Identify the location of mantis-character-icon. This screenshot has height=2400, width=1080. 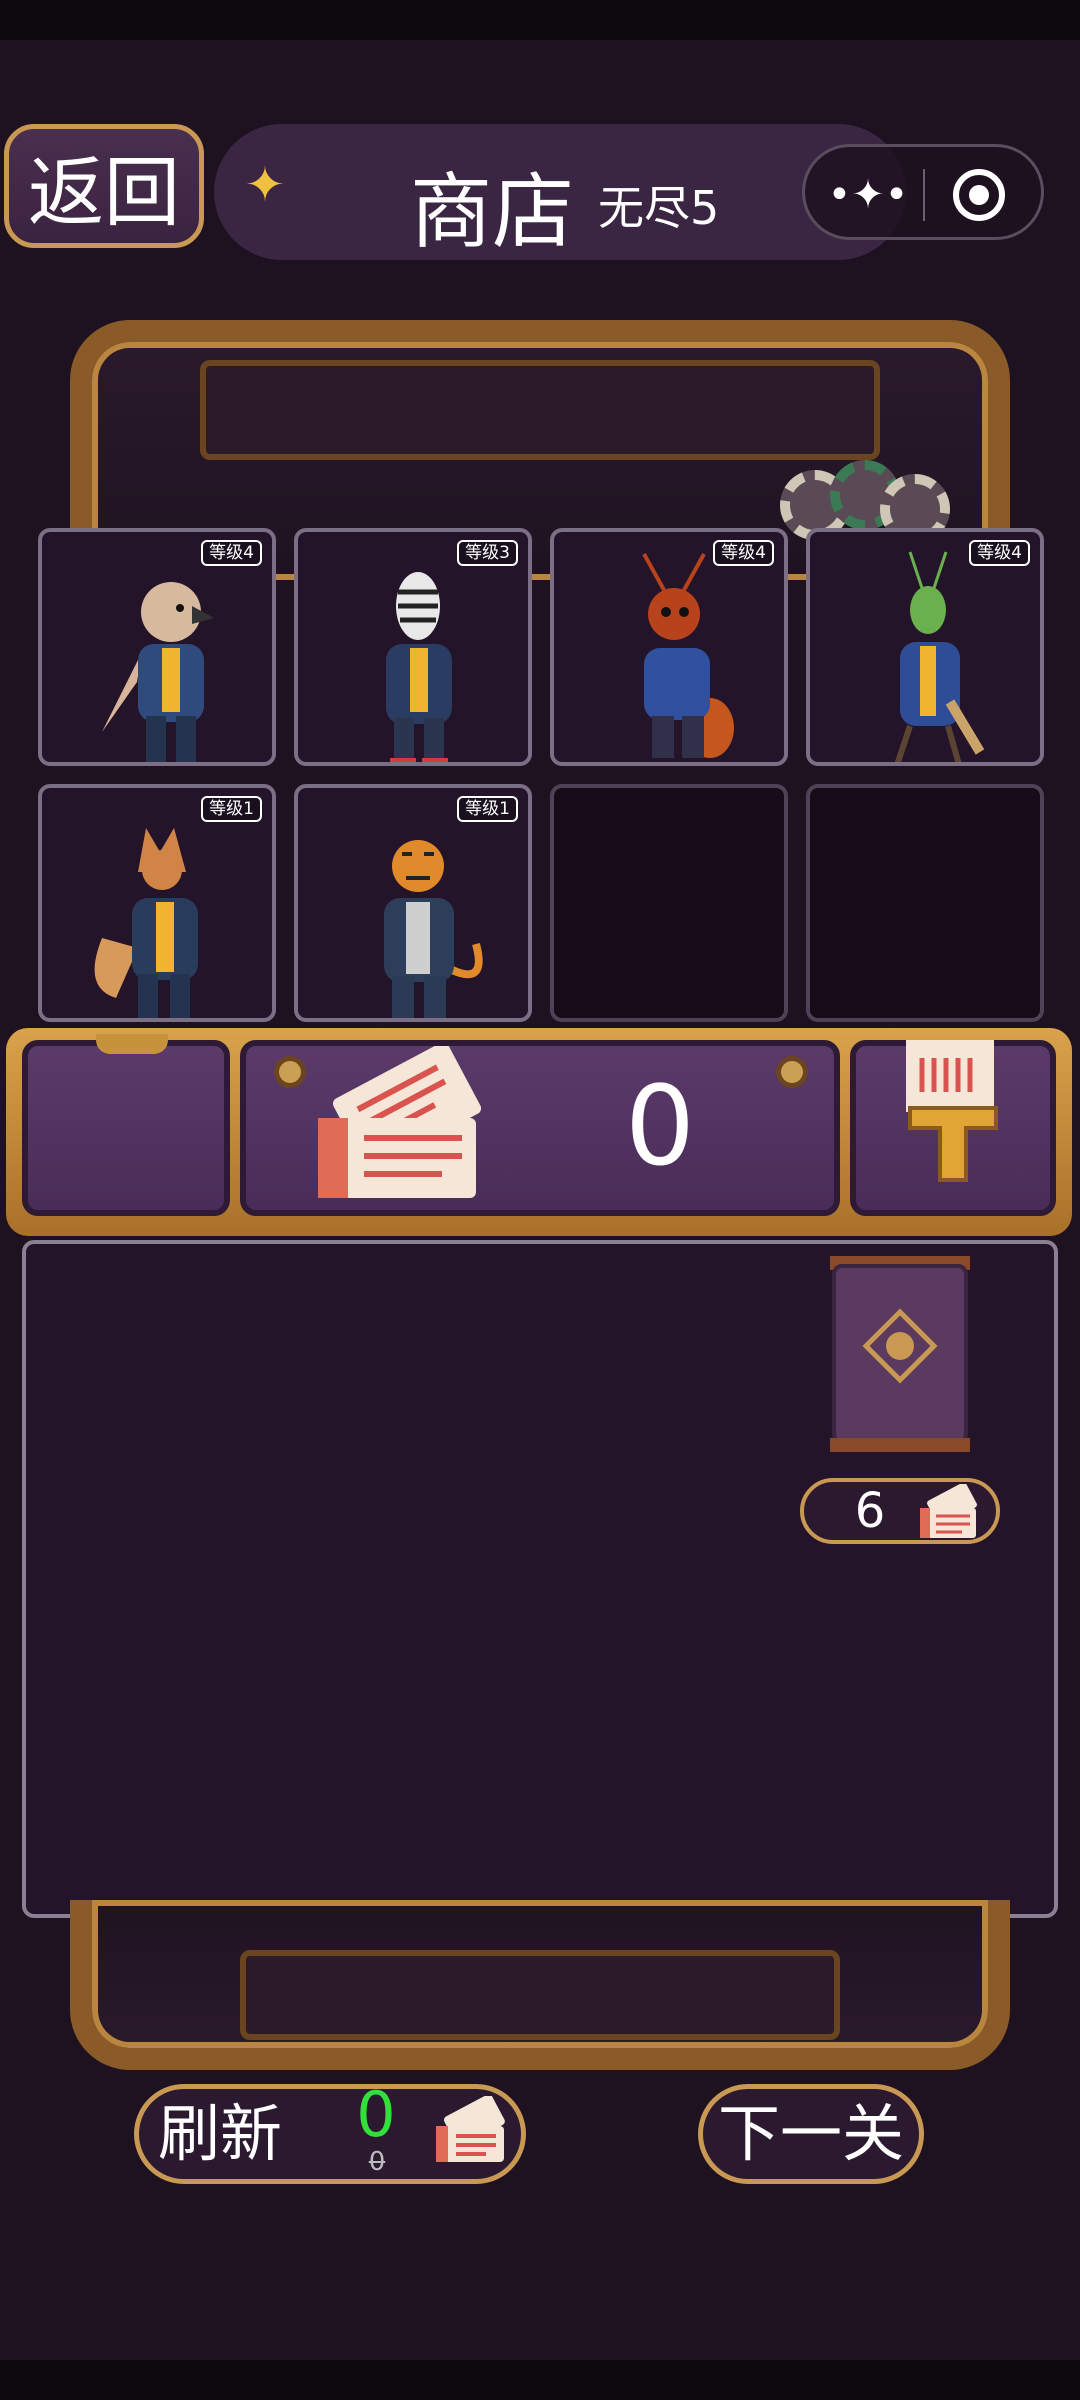
(939, 656).